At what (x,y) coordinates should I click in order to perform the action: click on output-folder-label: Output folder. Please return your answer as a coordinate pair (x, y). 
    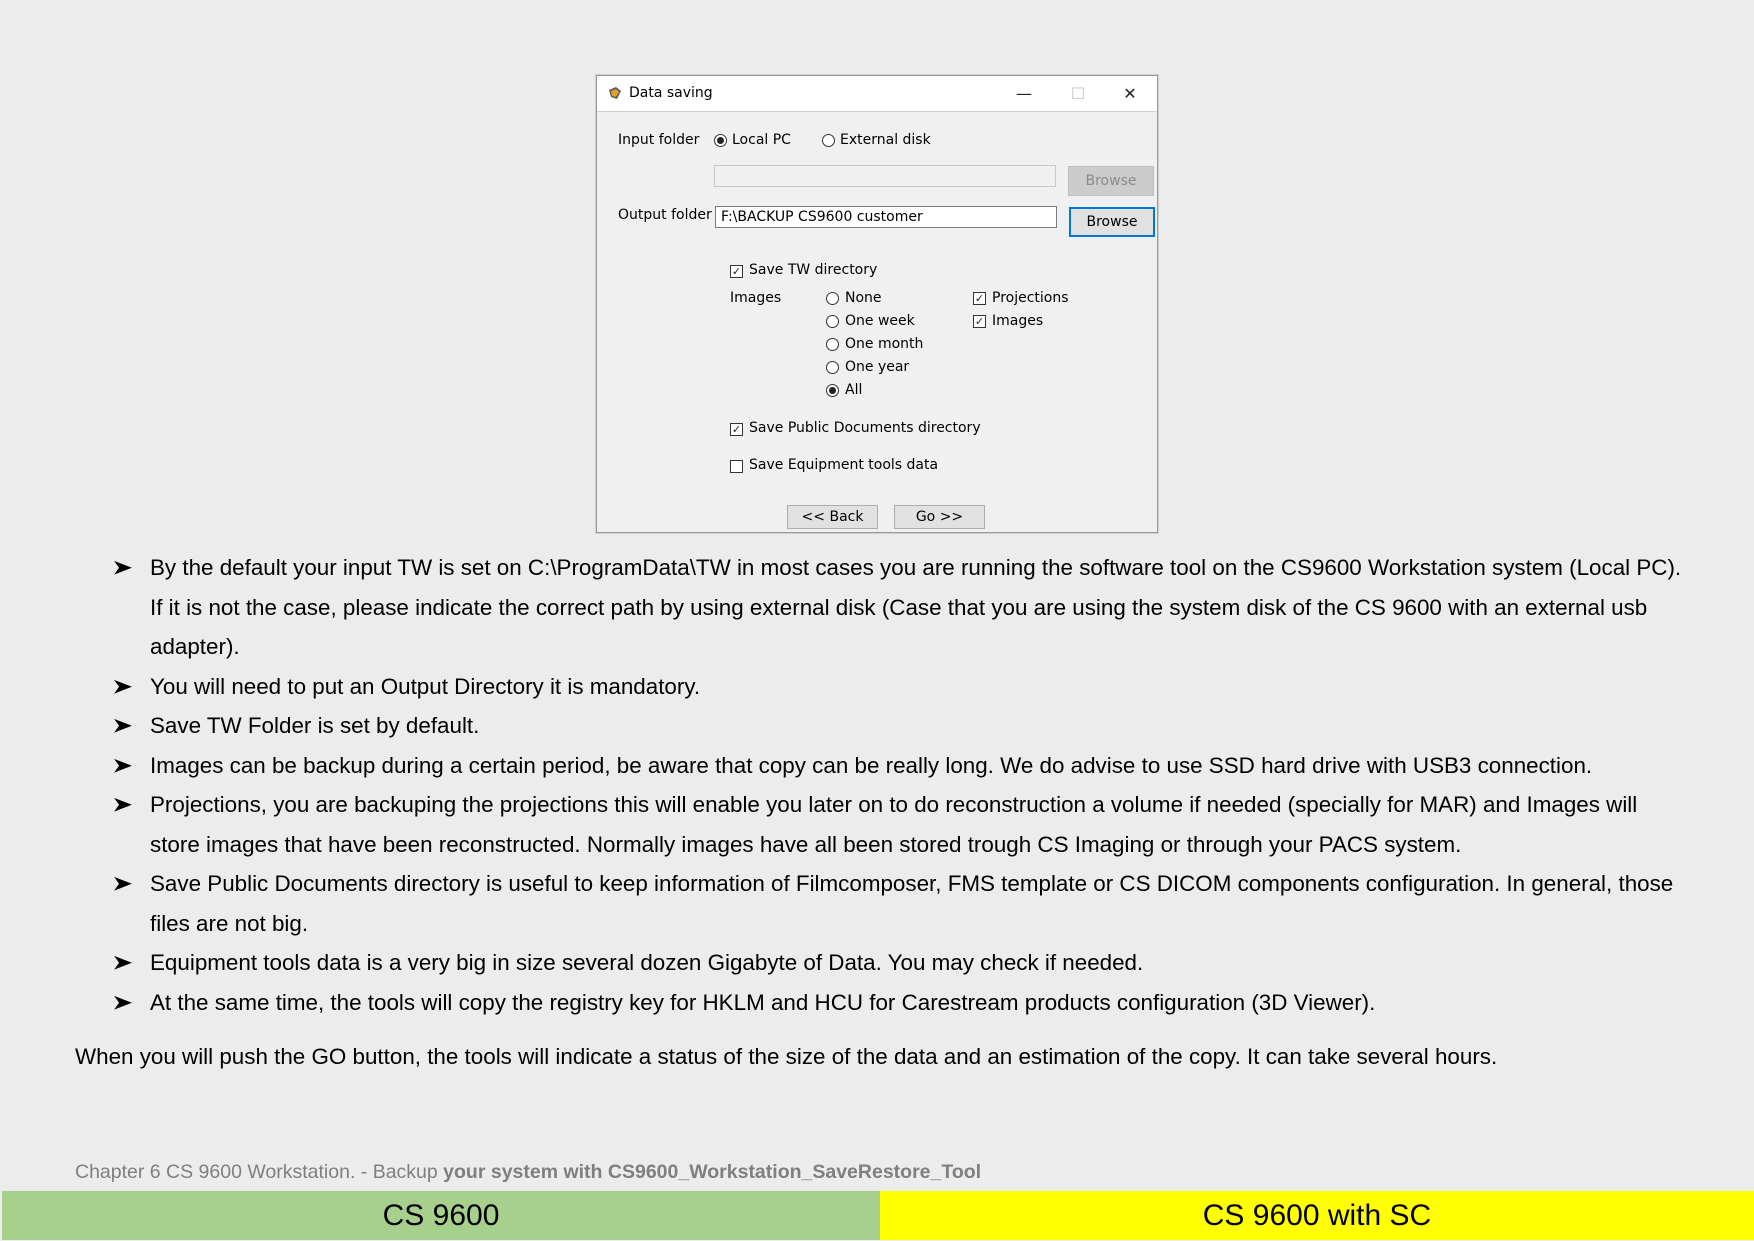
    Looking at the image, I should click on (665, 215).